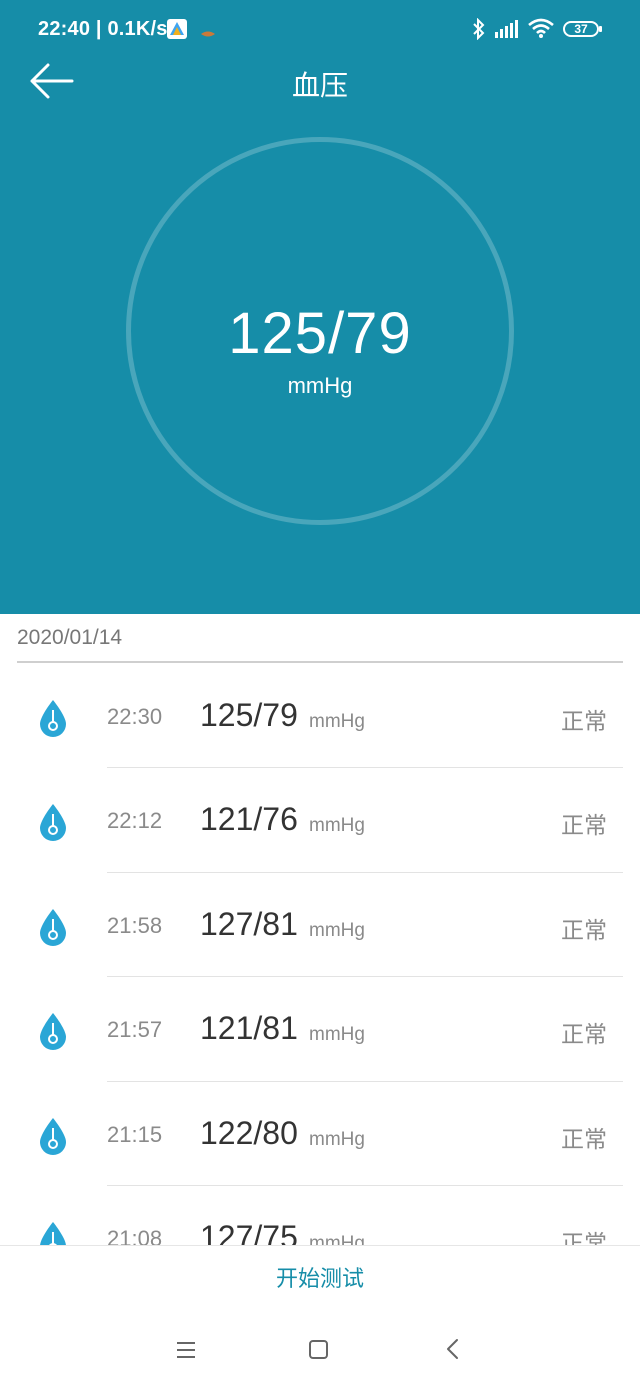 Image resolution: width=640 pixels, height=1387 pixels. I want to click on home-nav-button, so click(319, 1351).